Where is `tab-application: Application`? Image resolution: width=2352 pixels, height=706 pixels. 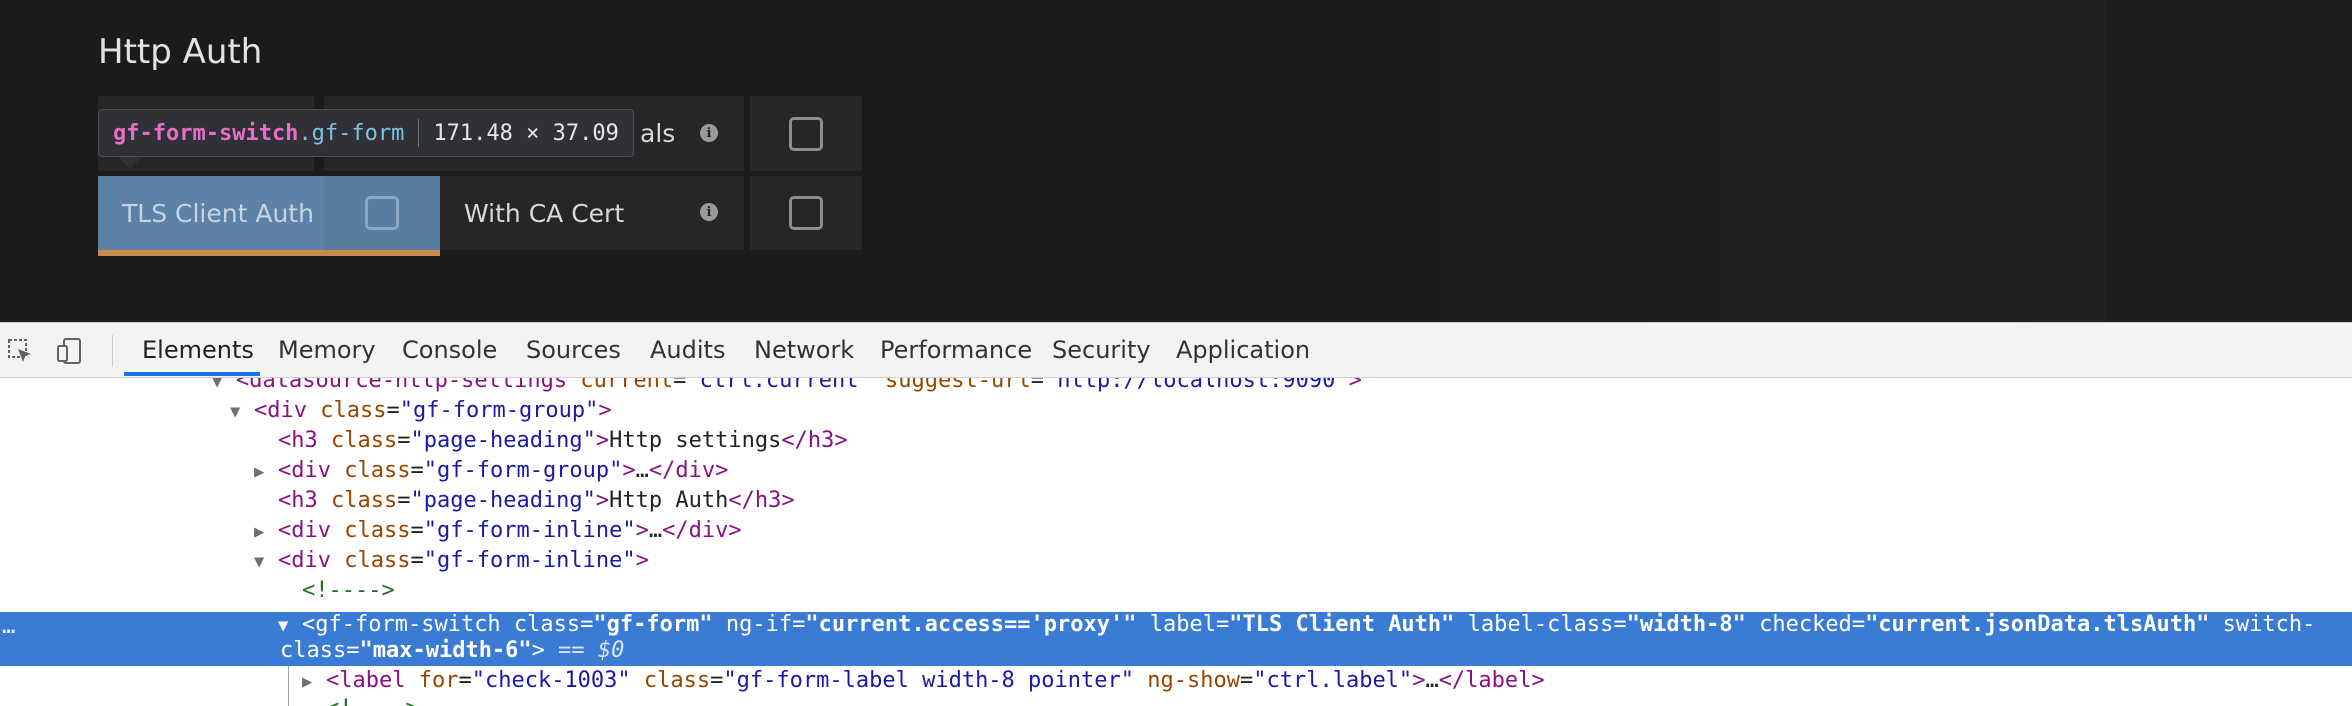 tab-application: Application is located at coordinates (1243, 350).